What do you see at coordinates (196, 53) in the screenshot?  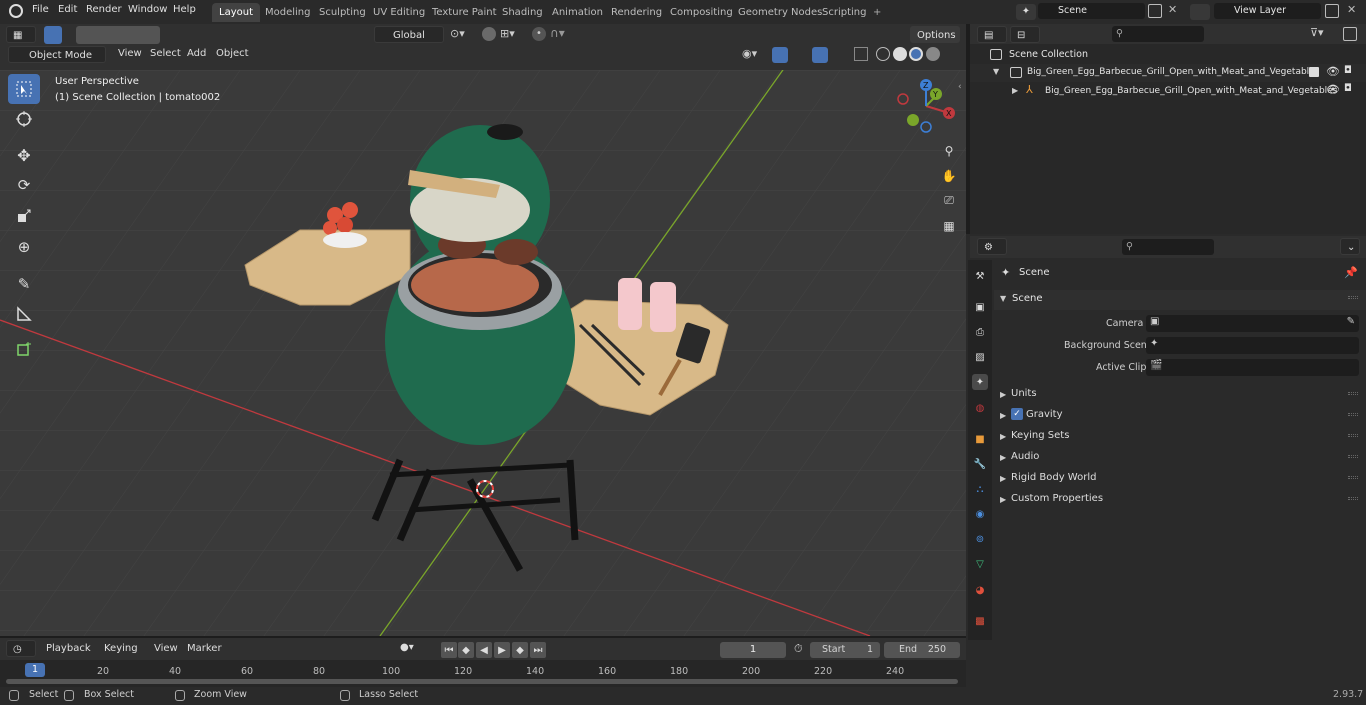 I see `viewport-menu-add: Add` at bounding box center [196, 53].